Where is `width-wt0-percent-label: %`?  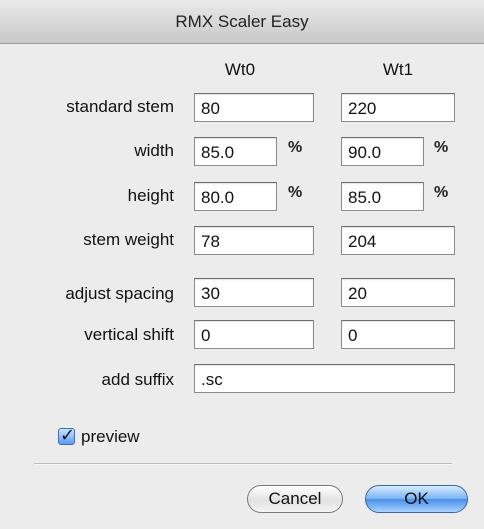 width-wt0-percent-label: % is located at coordinates (295, 147).